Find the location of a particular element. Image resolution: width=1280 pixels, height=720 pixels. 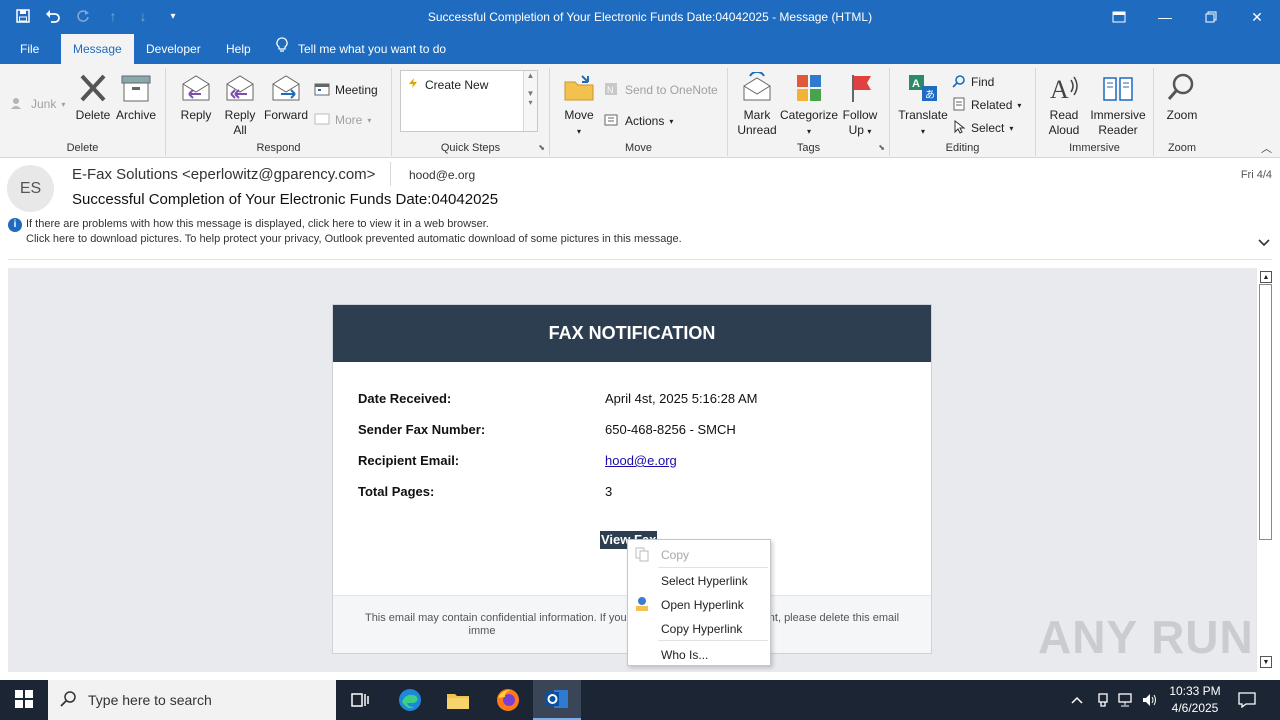

follow-up-label-2: Up is located at coordinates (856, 130).